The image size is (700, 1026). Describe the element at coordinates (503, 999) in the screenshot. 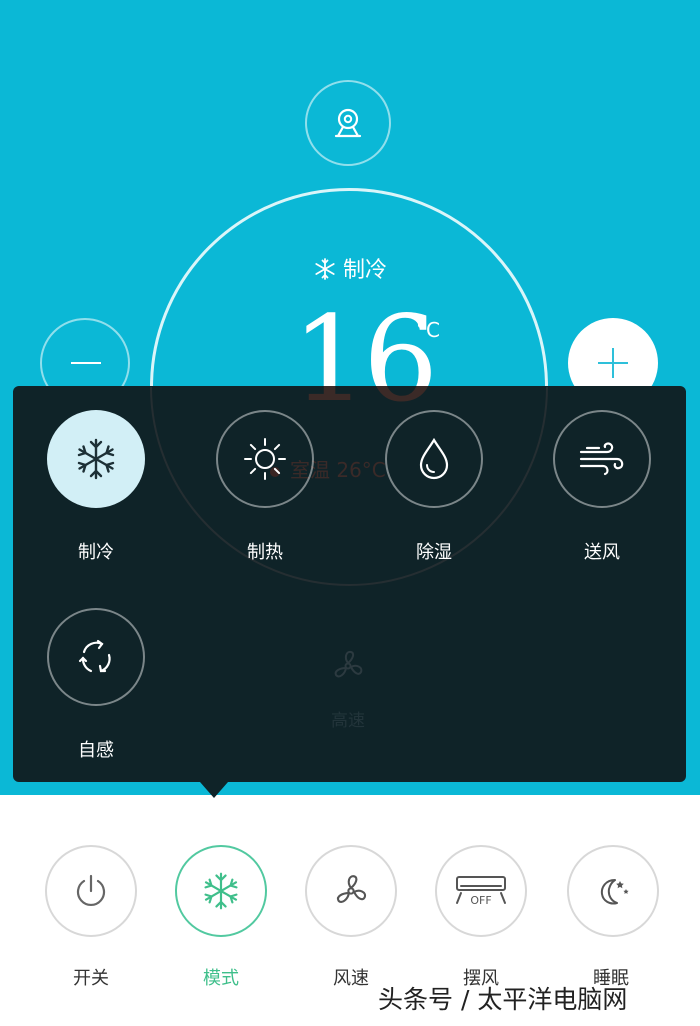

I see `watermark: 头条号 / 太平洋电脑网` at that location.